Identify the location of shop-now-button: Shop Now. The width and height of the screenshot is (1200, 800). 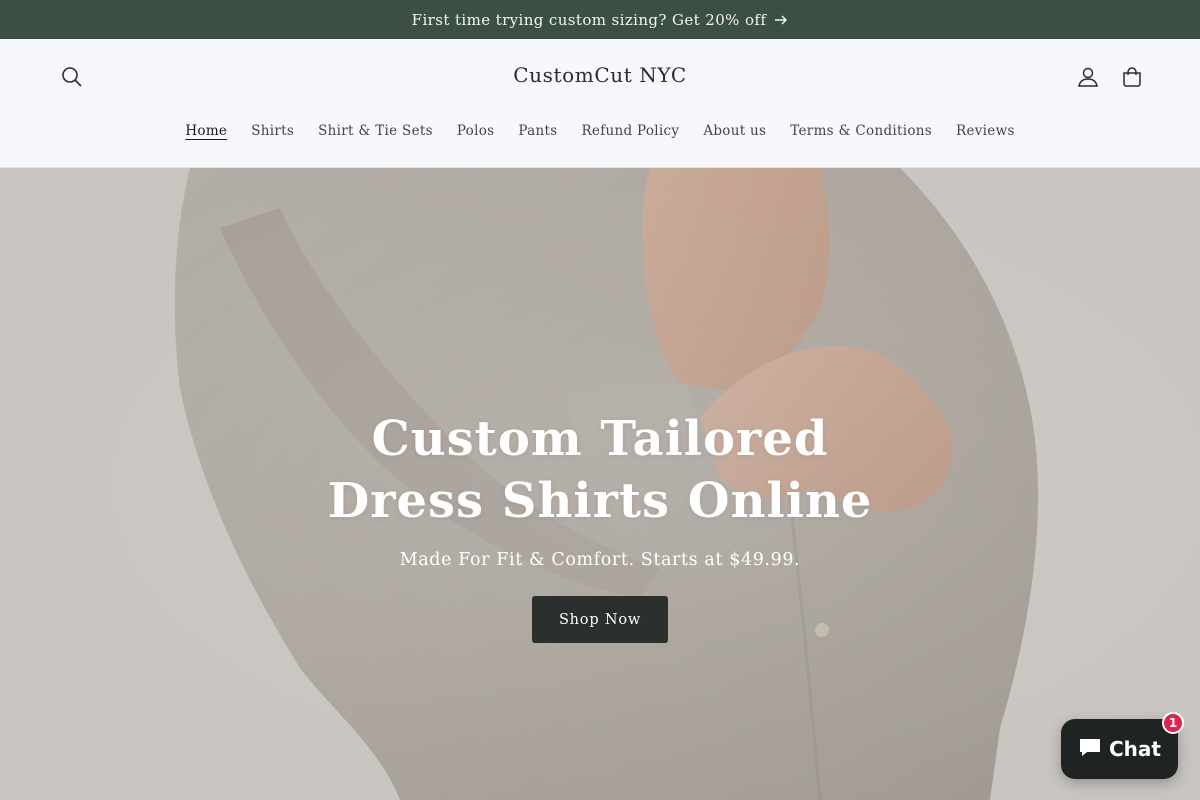
(600, 619).